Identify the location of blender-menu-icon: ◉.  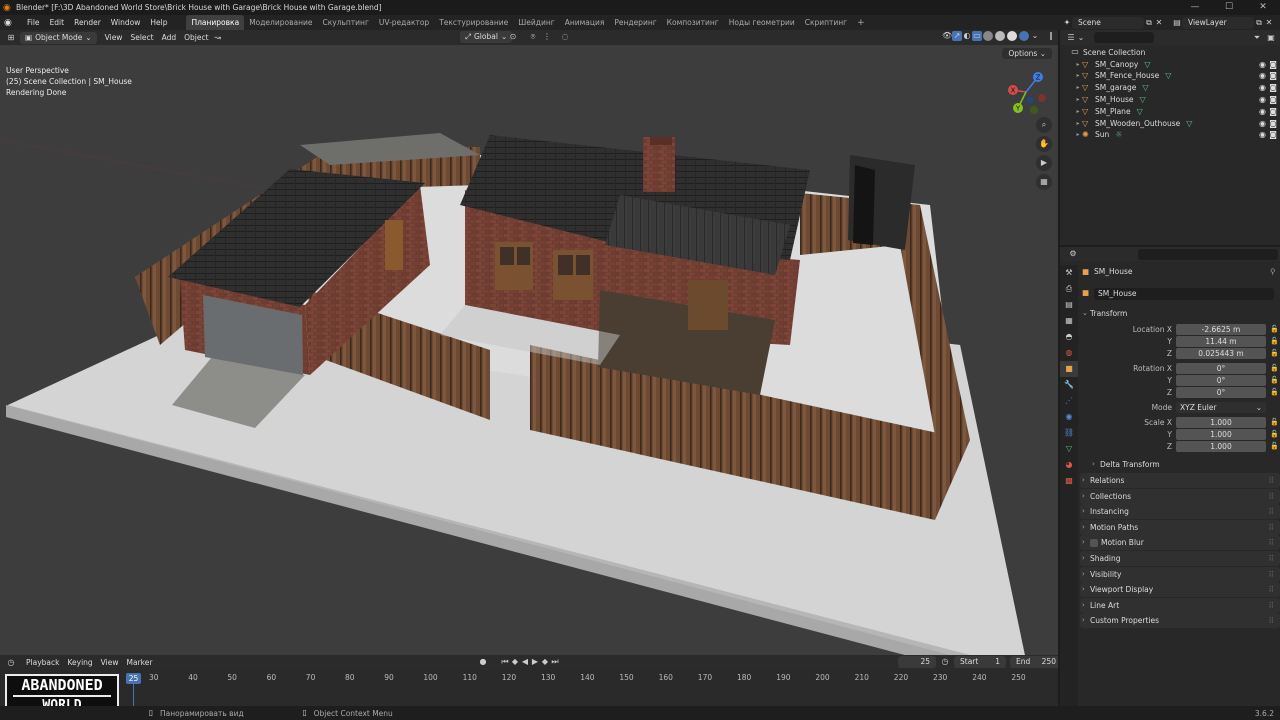
(11, 23).